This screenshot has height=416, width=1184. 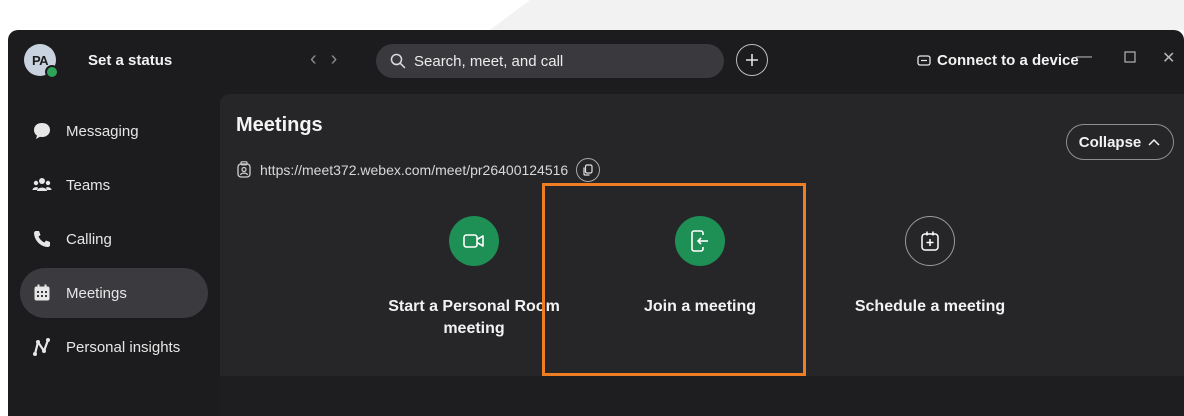 I want to click on join-door-icon, so click(x=700, y=241).